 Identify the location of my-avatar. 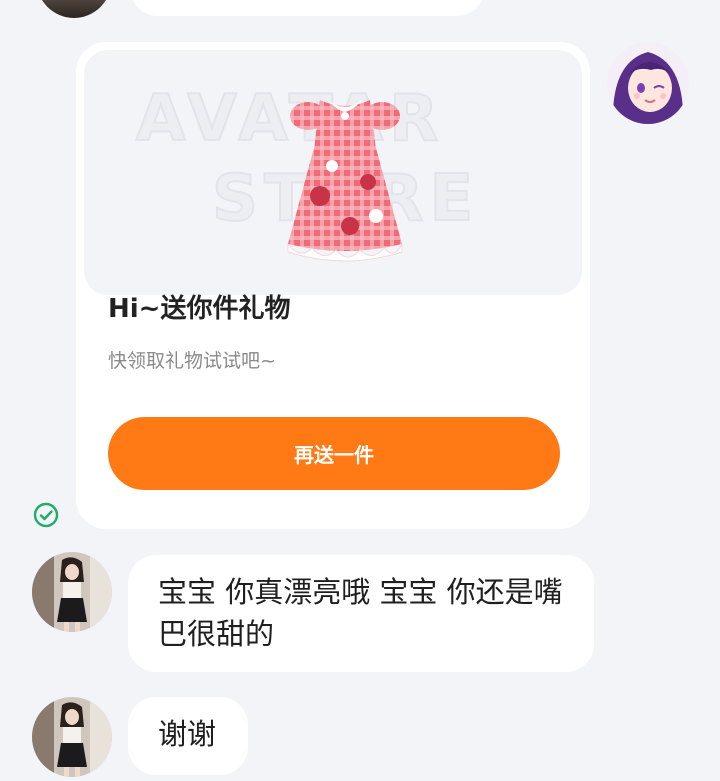
(648, 83).